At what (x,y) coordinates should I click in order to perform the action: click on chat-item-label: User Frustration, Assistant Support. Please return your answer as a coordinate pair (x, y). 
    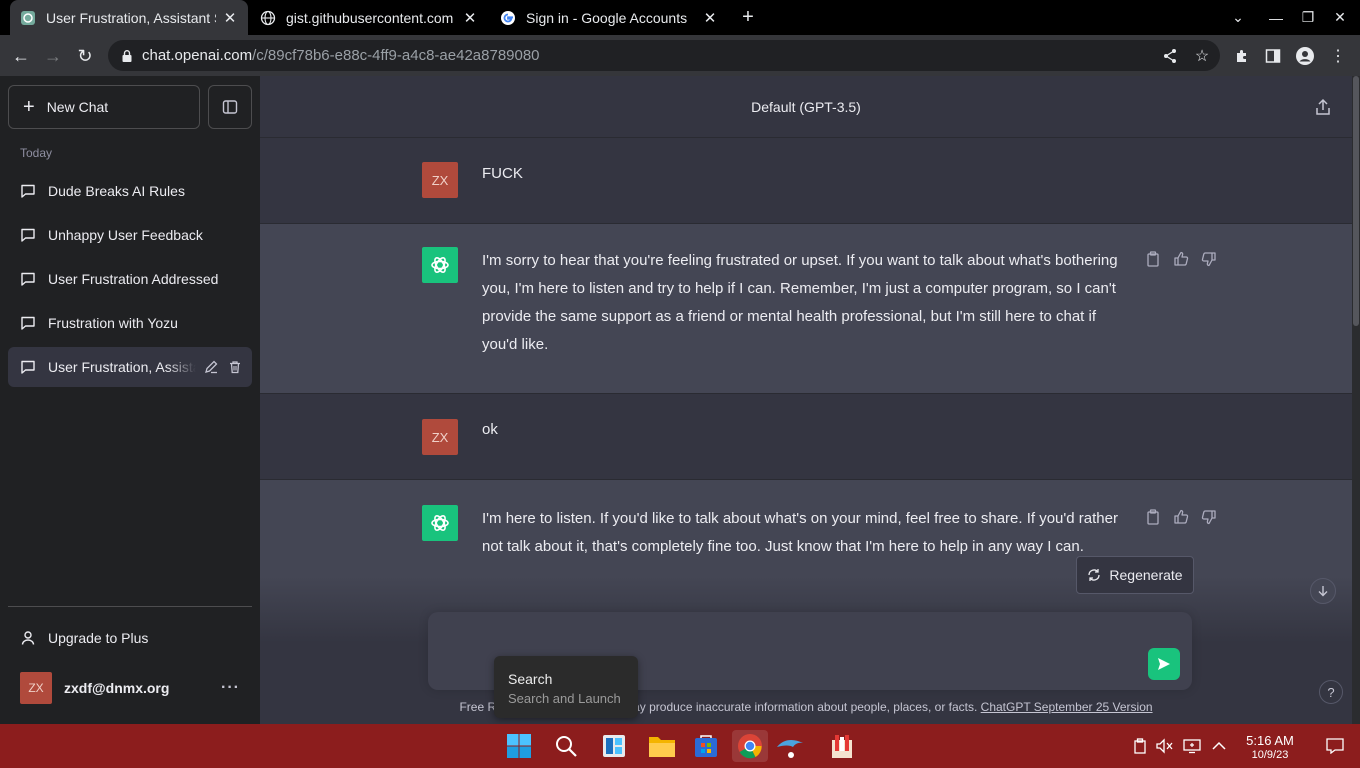
    Looking at the image, I should click on (122, 367).